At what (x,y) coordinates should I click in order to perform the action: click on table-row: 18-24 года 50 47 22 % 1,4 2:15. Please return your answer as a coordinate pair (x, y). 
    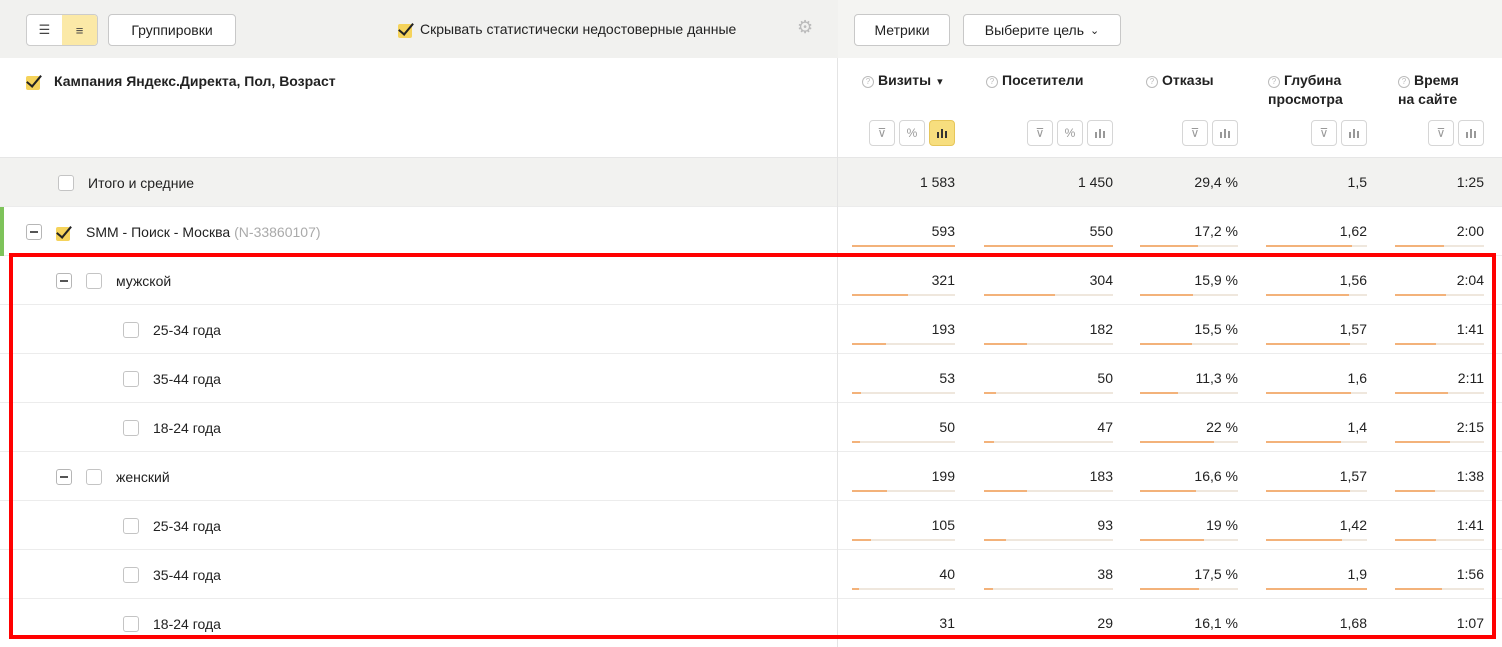
    Looking at the image, I should click on (751, 427).